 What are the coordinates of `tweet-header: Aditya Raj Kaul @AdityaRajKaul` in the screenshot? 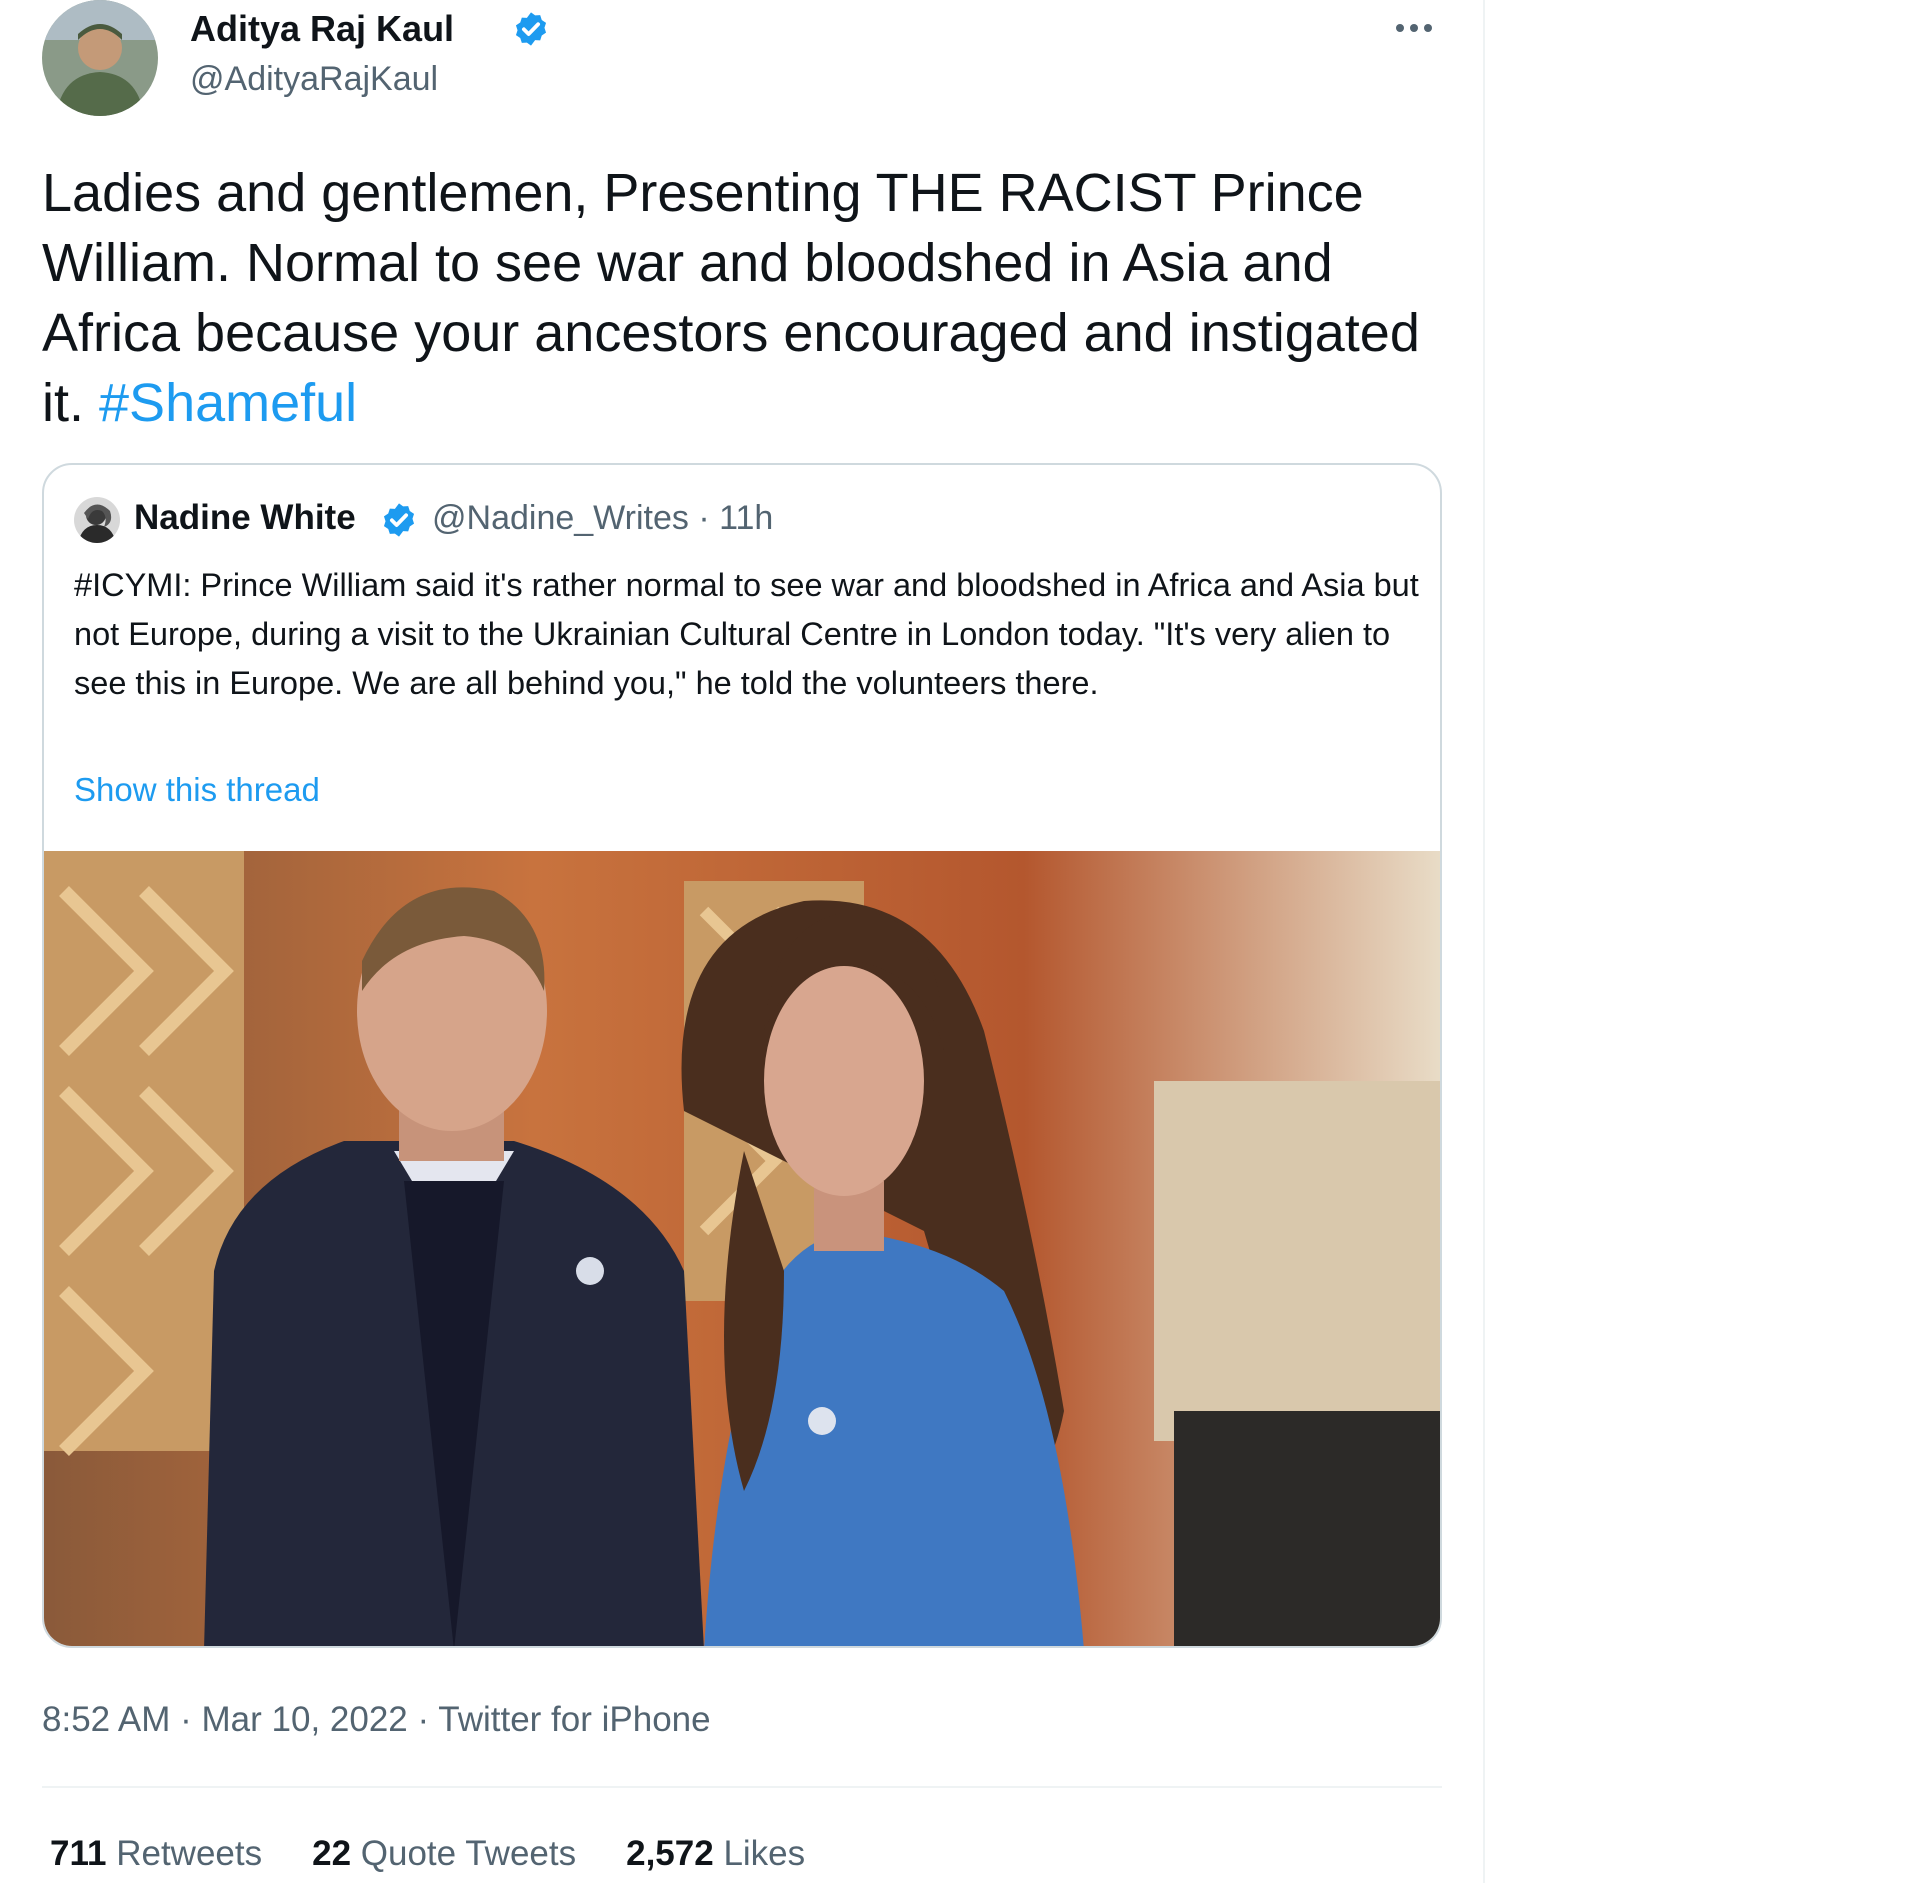 It's located at (742, 60).